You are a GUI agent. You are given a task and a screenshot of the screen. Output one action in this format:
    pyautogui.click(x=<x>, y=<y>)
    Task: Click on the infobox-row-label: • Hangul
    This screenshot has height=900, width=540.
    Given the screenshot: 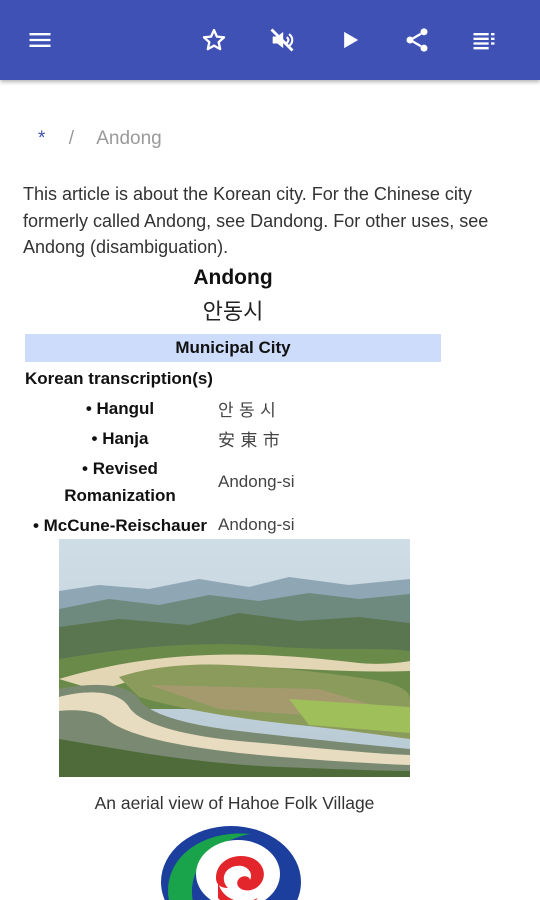 What is the action you would take?
    pyautogui.click(x=120, y=408)
    